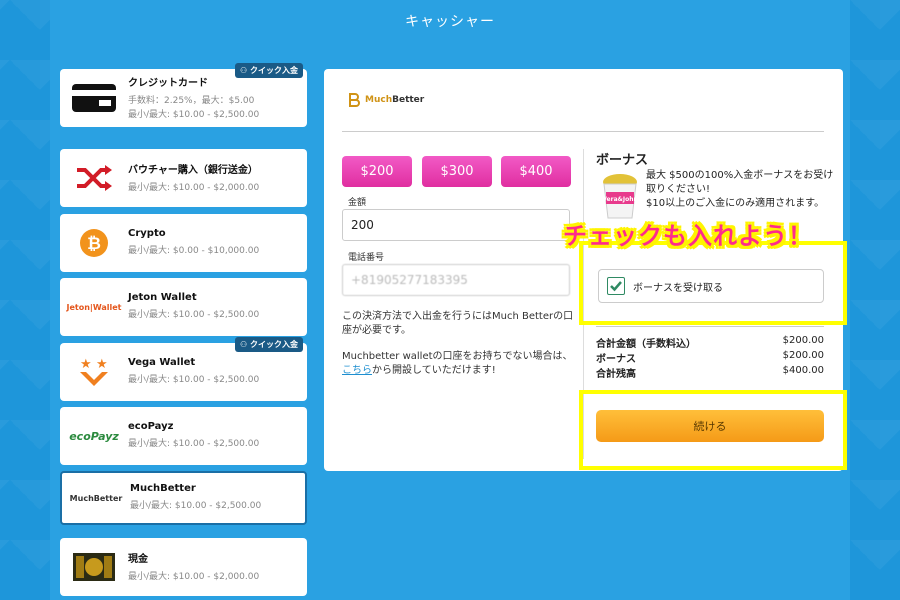 The width and height of the screenshot is (900, 600). Describe the element at coordinates (357, 370) in the screenshot. I see `signup-link: こちら` at that location.